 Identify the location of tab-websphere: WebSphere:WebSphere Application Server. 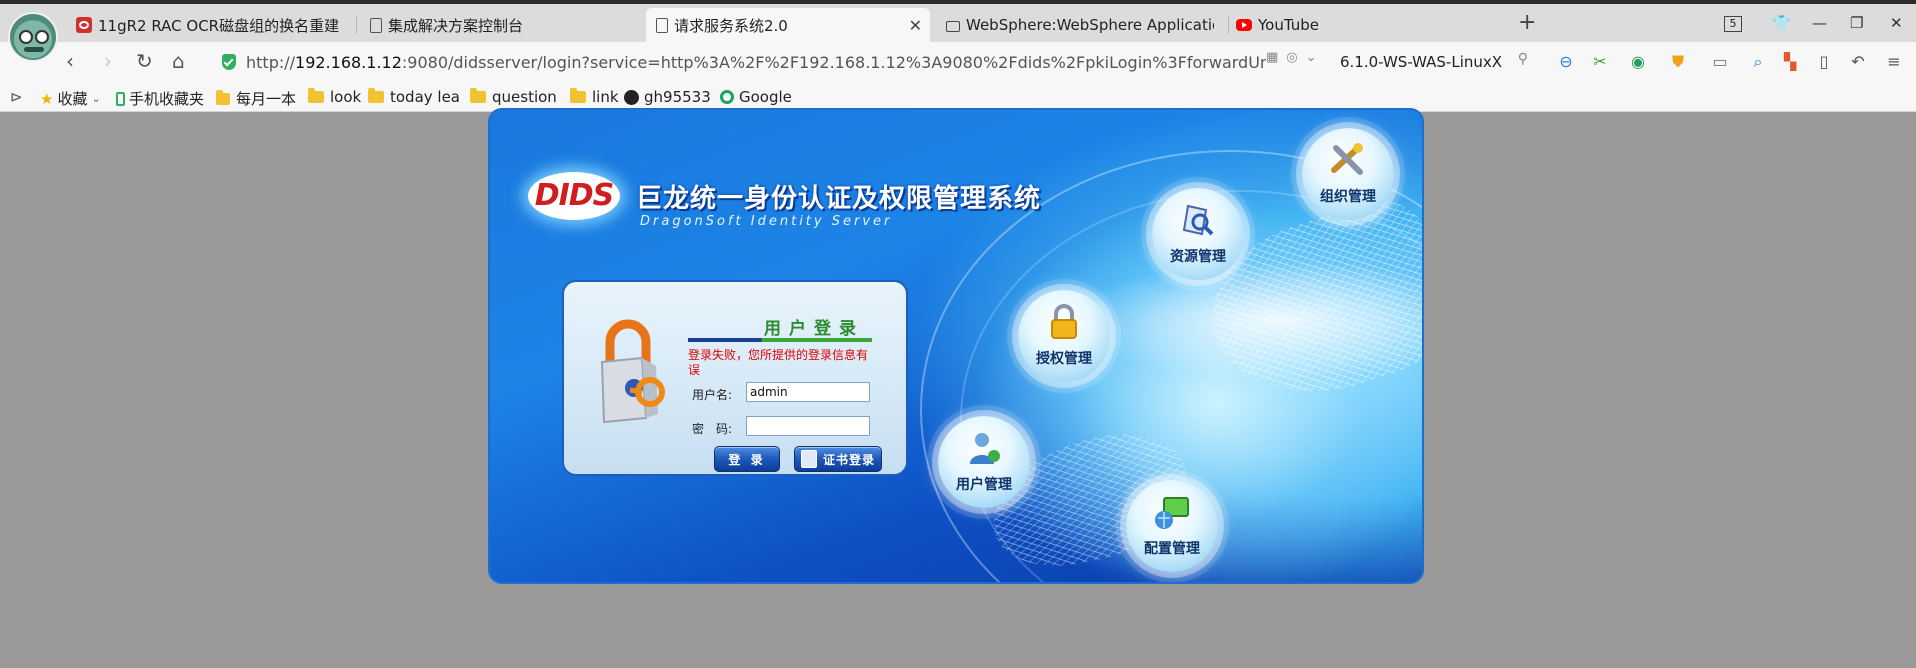
(1080, 25).